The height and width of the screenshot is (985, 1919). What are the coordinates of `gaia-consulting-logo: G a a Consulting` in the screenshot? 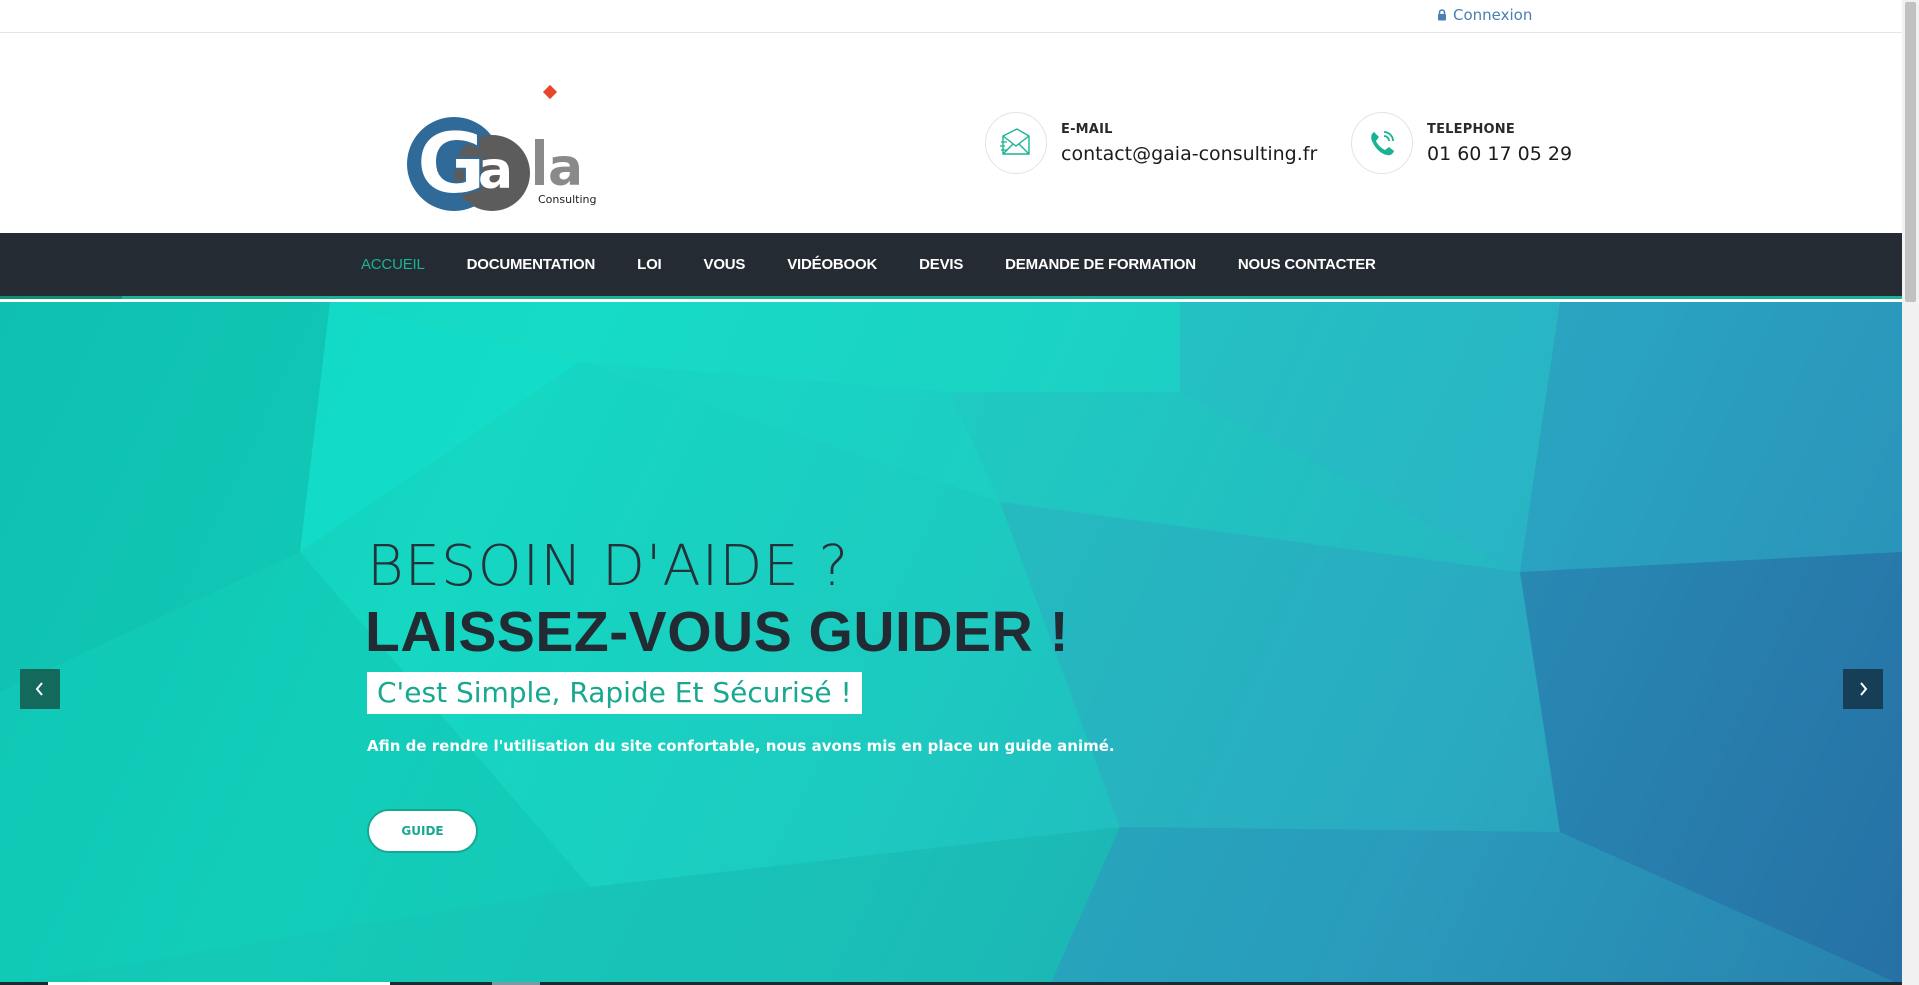 It's located at (501, 148).